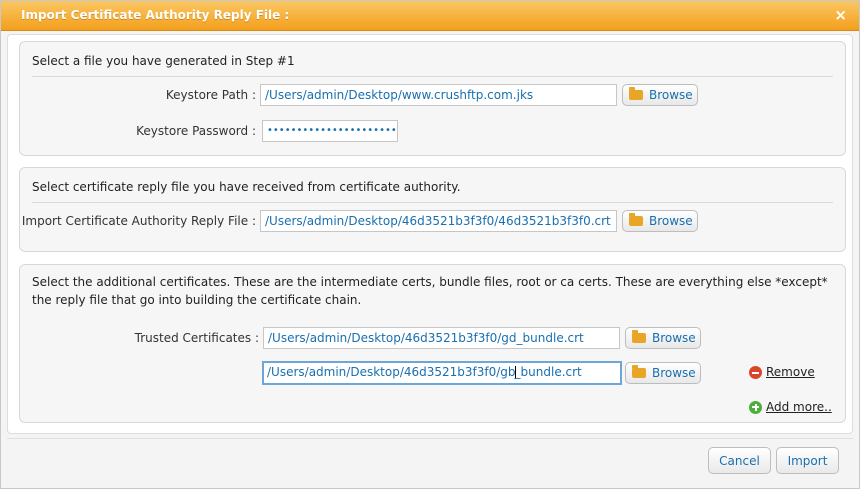 This screenshot has width=860, height=489. What do you see at coordinates (548, 372) in the screenshot?
I see `trusted-cert-text-after-caret: _bundle.crt` at bounding box center [548, 372].